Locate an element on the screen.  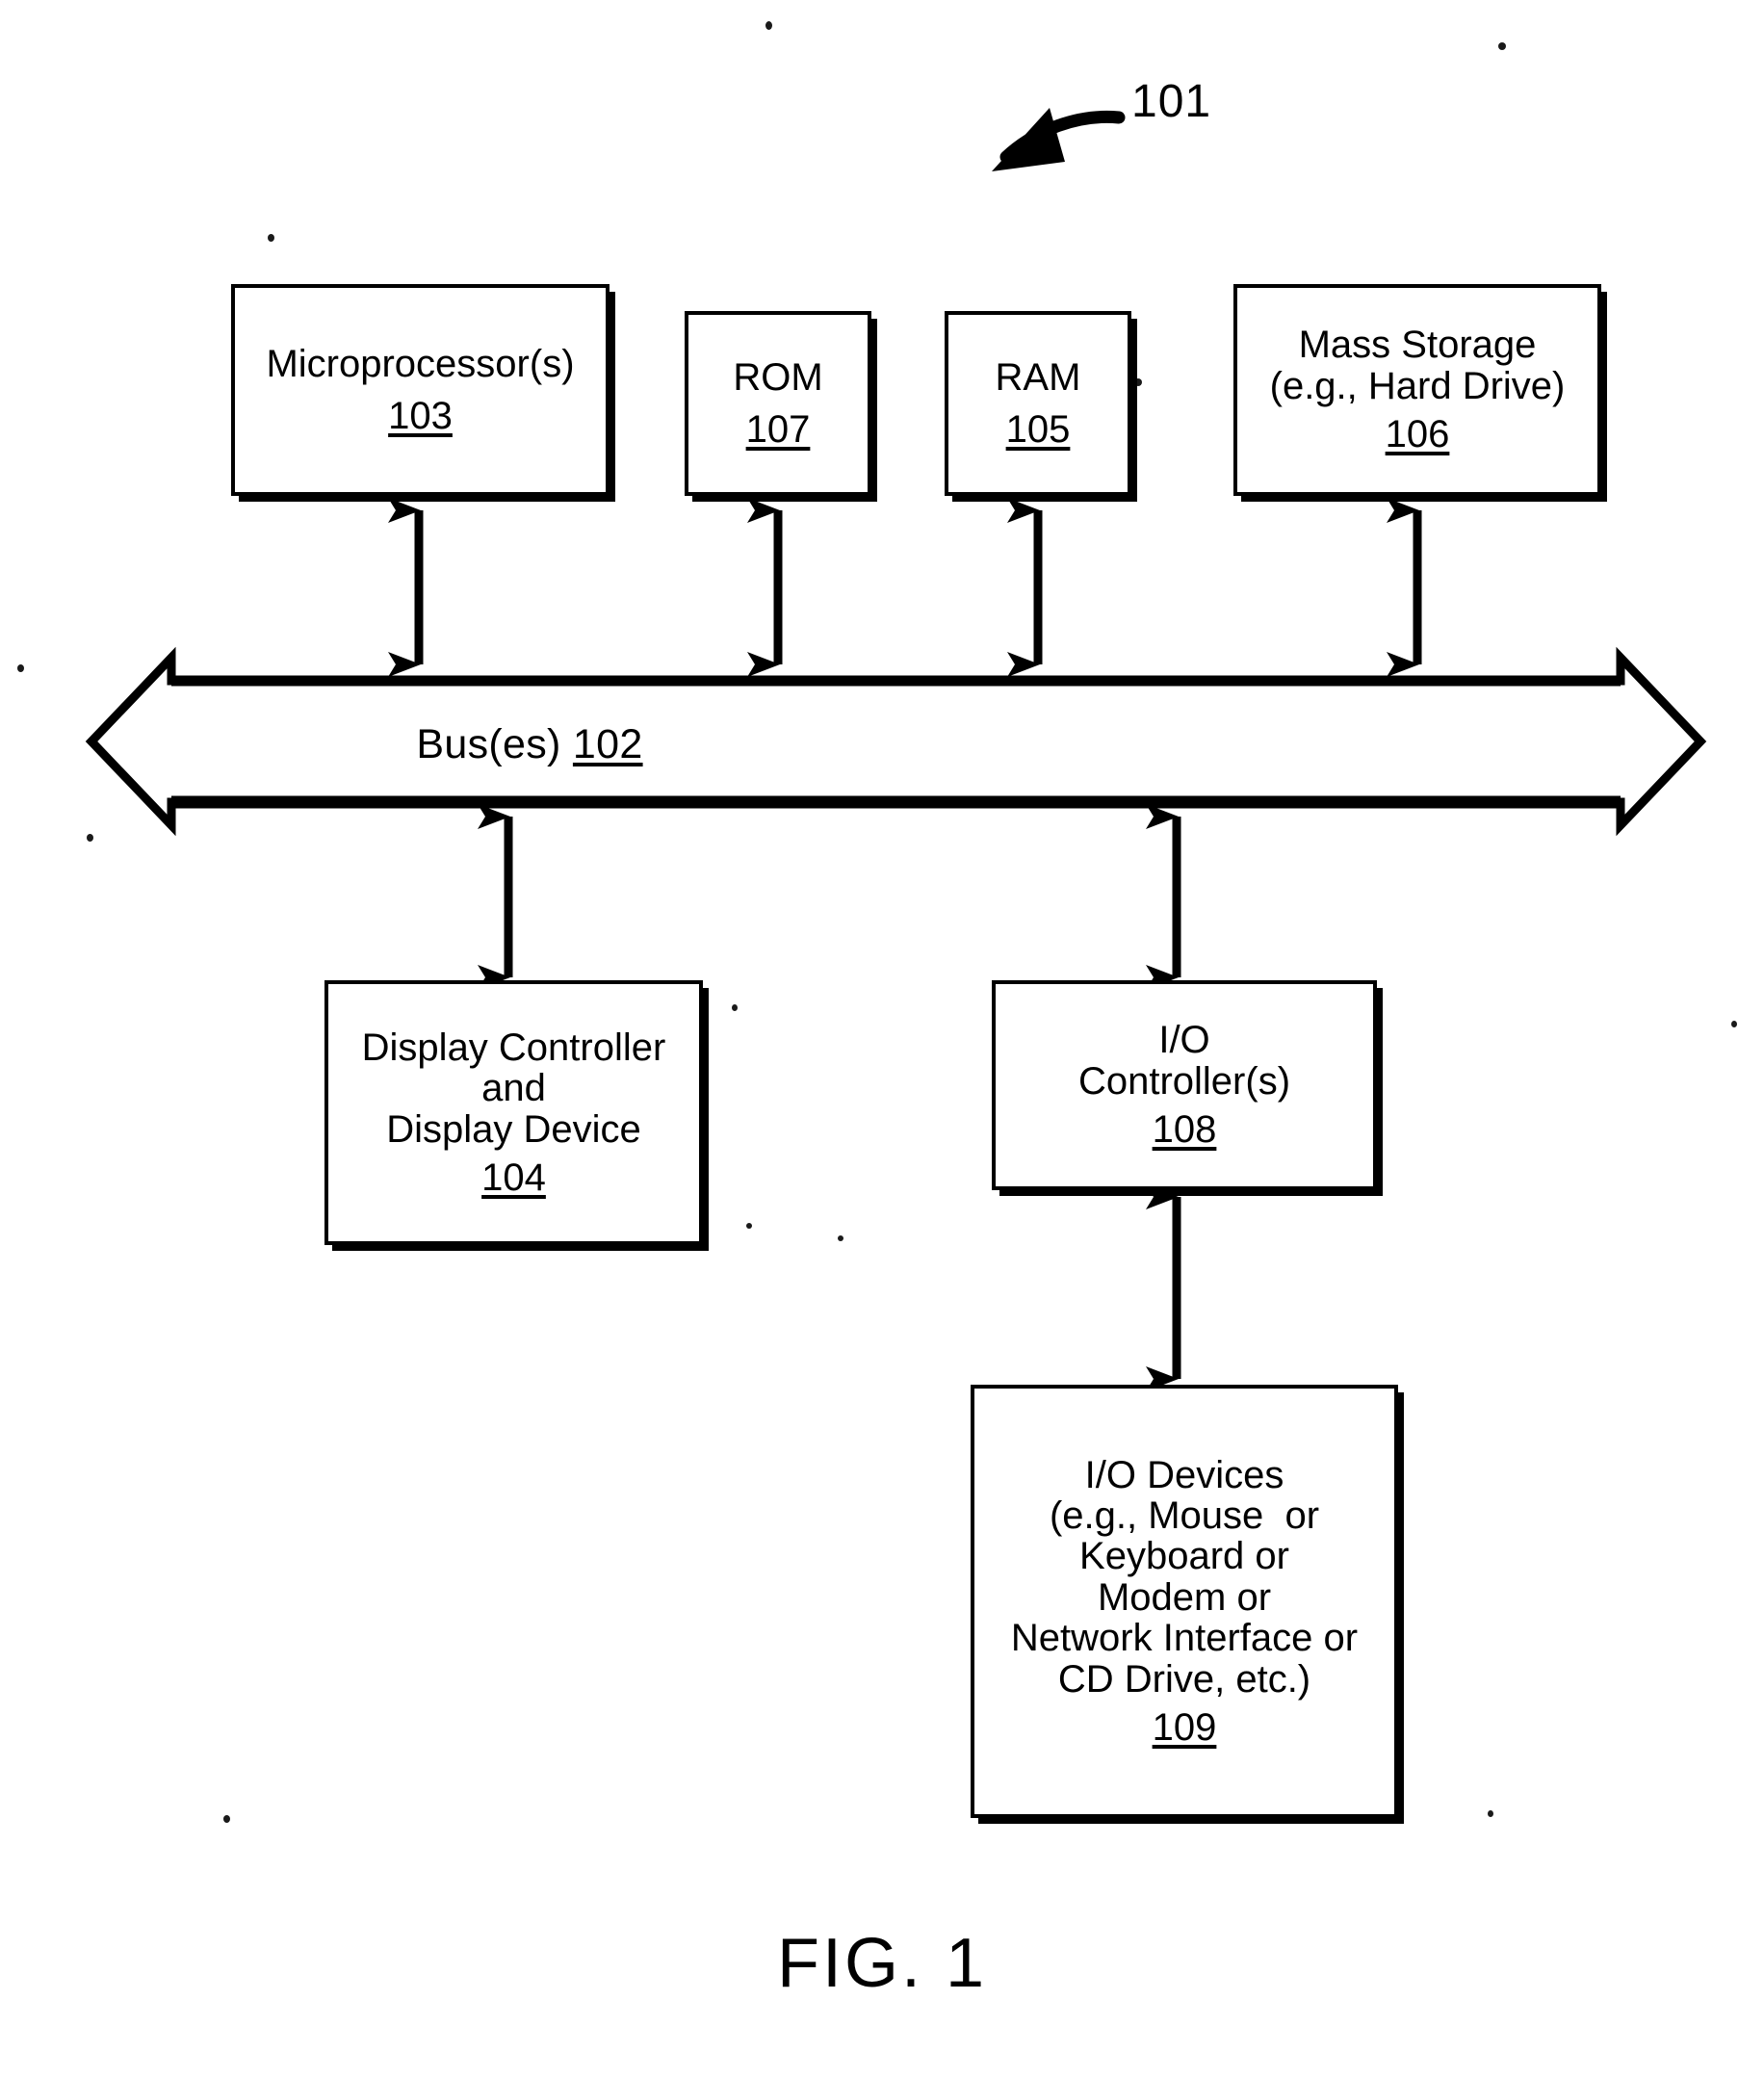
block-io-controller-line-0: I/O is located at coordinates (1184, 1040).